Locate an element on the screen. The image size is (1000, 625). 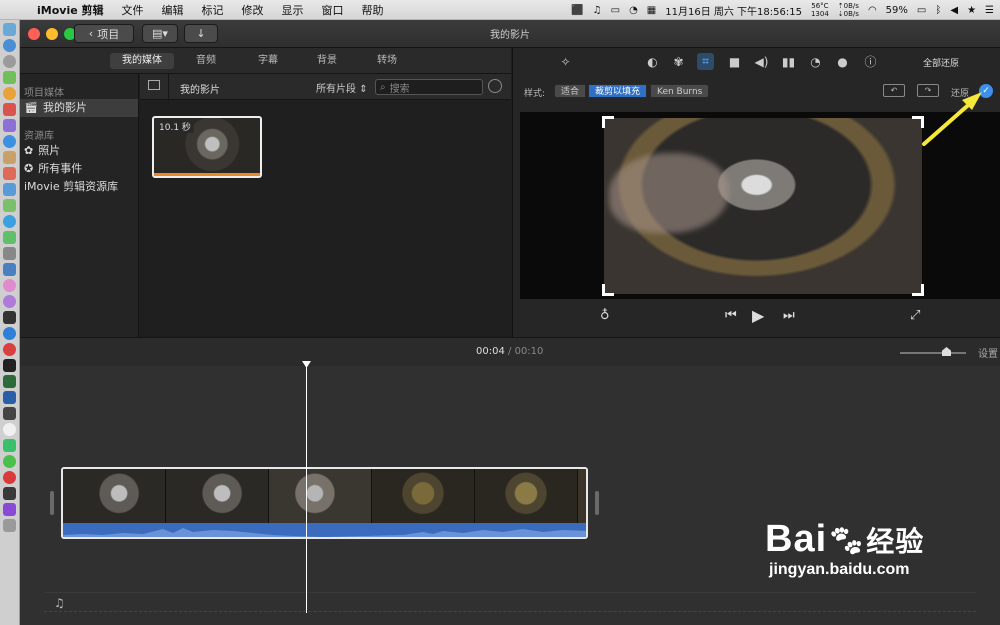
timeline-settings-button: 设置 is located at coordinates (988, 352).